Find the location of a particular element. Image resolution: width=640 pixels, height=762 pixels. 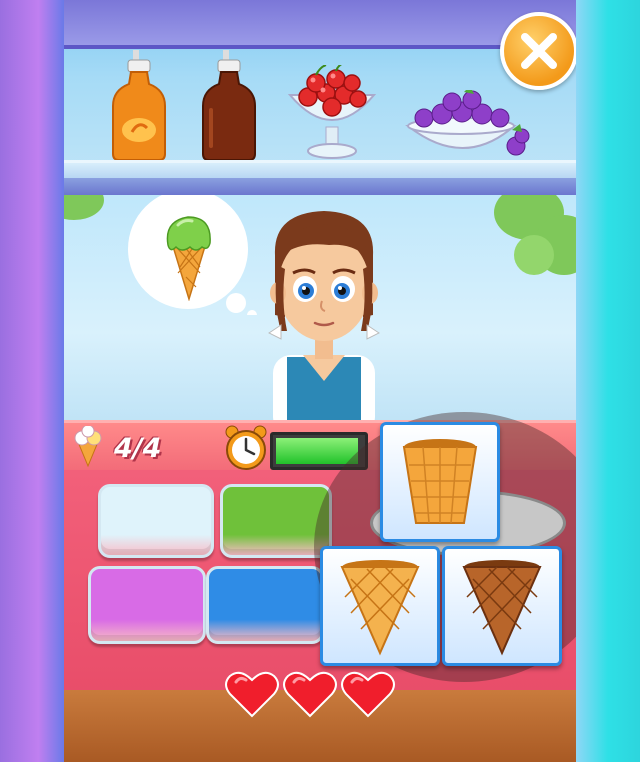

cup-cone-card is located at coordinates (440, 482).